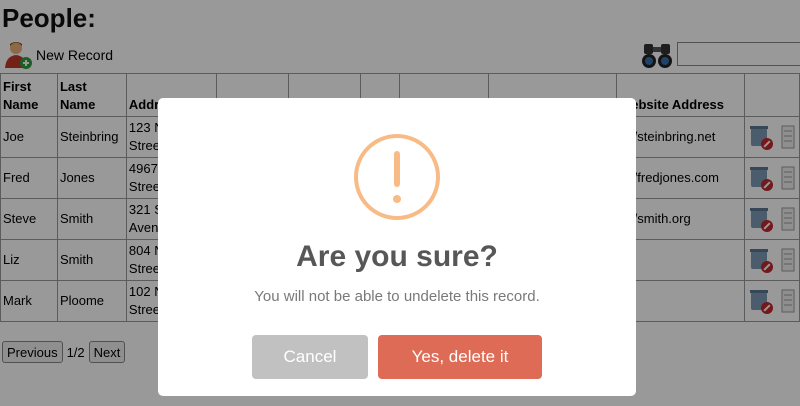 This screenshot has height=406, width=800. I want to click on cancel-button: Cancel, so click(310, 357).